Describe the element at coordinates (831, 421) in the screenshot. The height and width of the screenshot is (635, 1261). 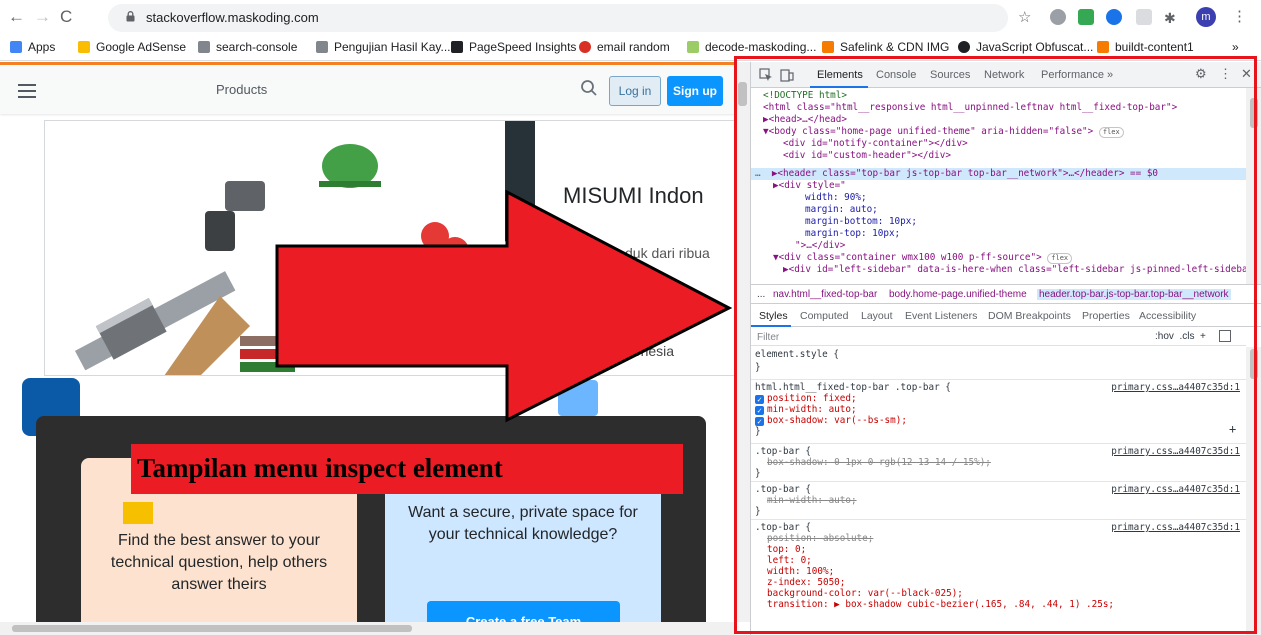
I see `property-line: ✓ box-shadow: var(--bs-sm);` at that location.